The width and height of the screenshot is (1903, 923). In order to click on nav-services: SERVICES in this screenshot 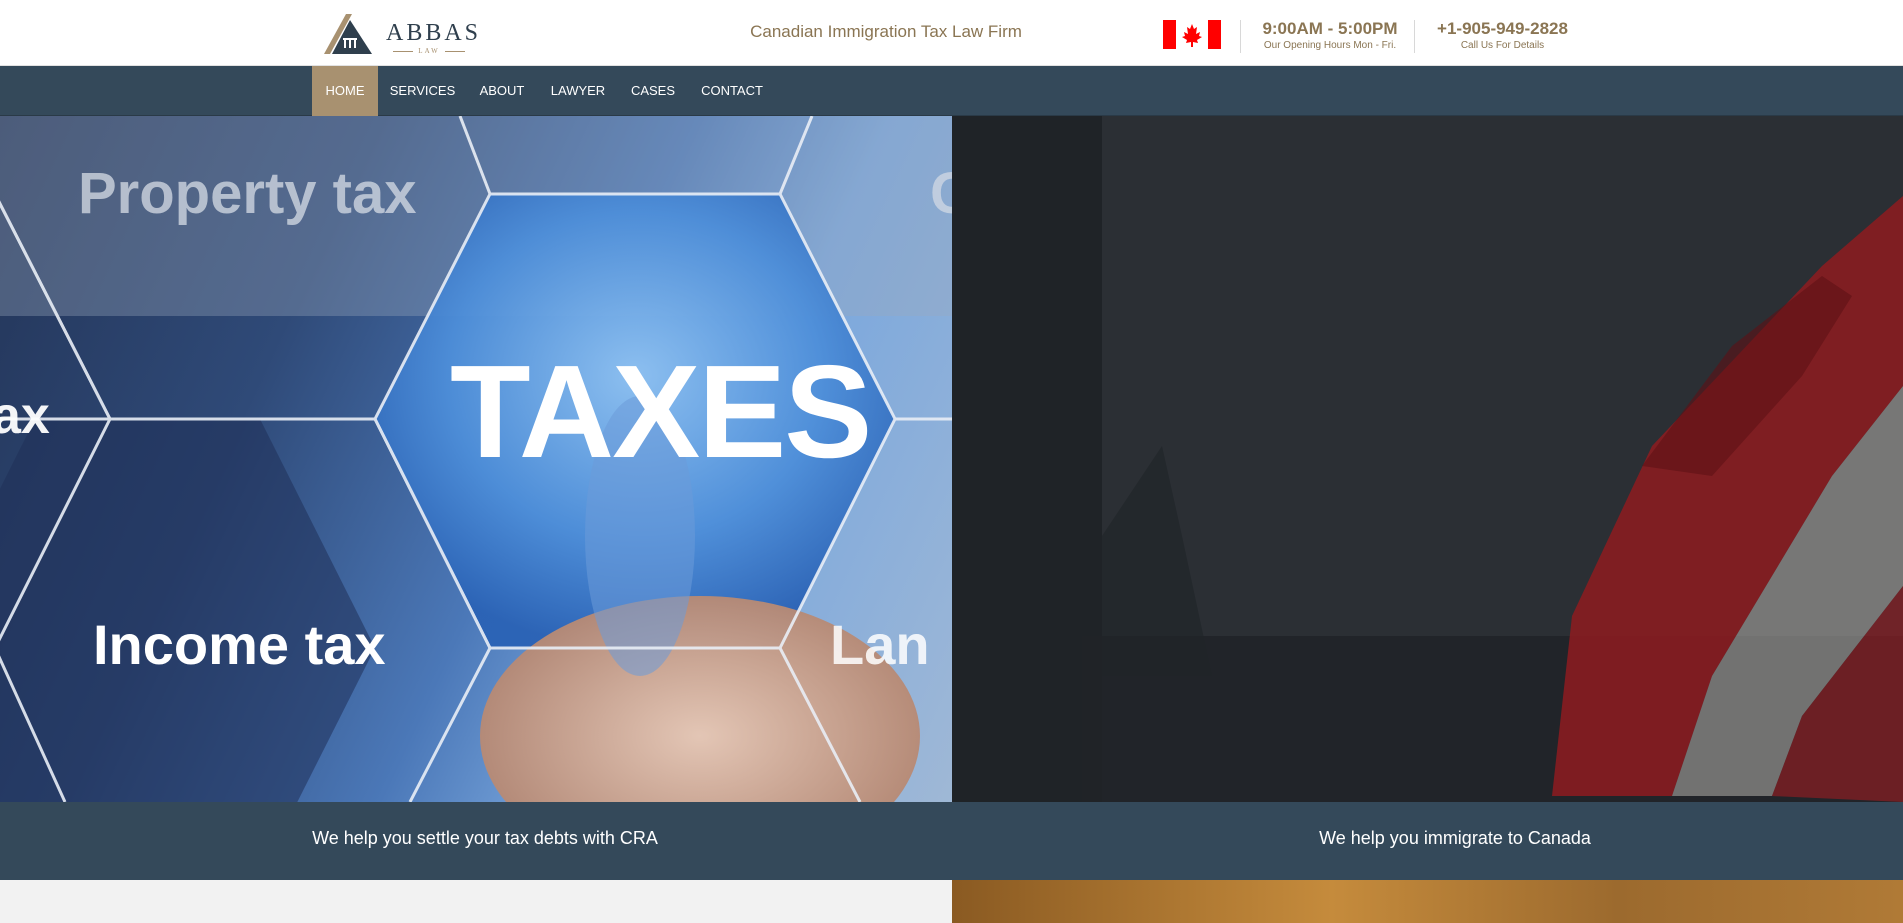, I will do `click(422, 91)`.